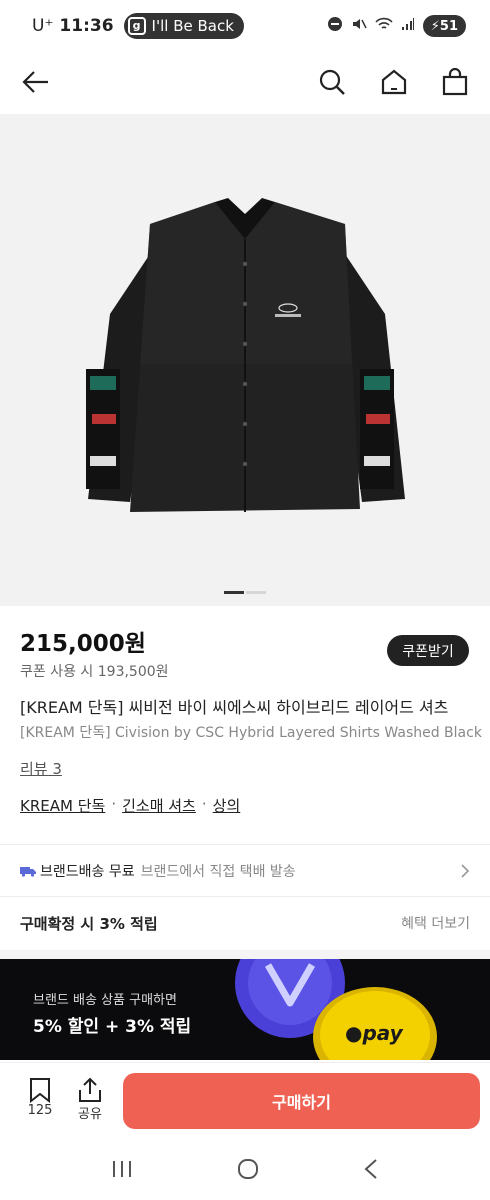  Describe the element at coordinates (256, 592) in the screenshot. I see `carousel-dot` at that location.